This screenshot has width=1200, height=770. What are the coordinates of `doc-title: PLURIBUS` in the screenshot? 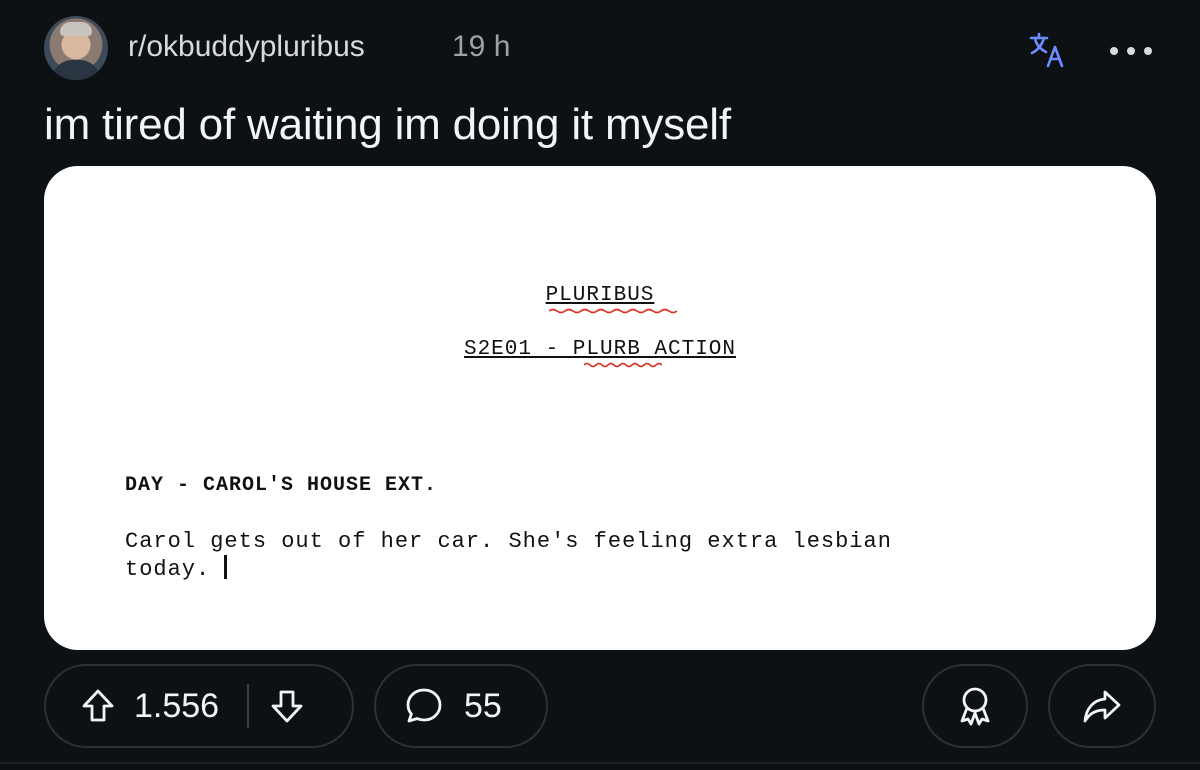 It's located at (600, 295).